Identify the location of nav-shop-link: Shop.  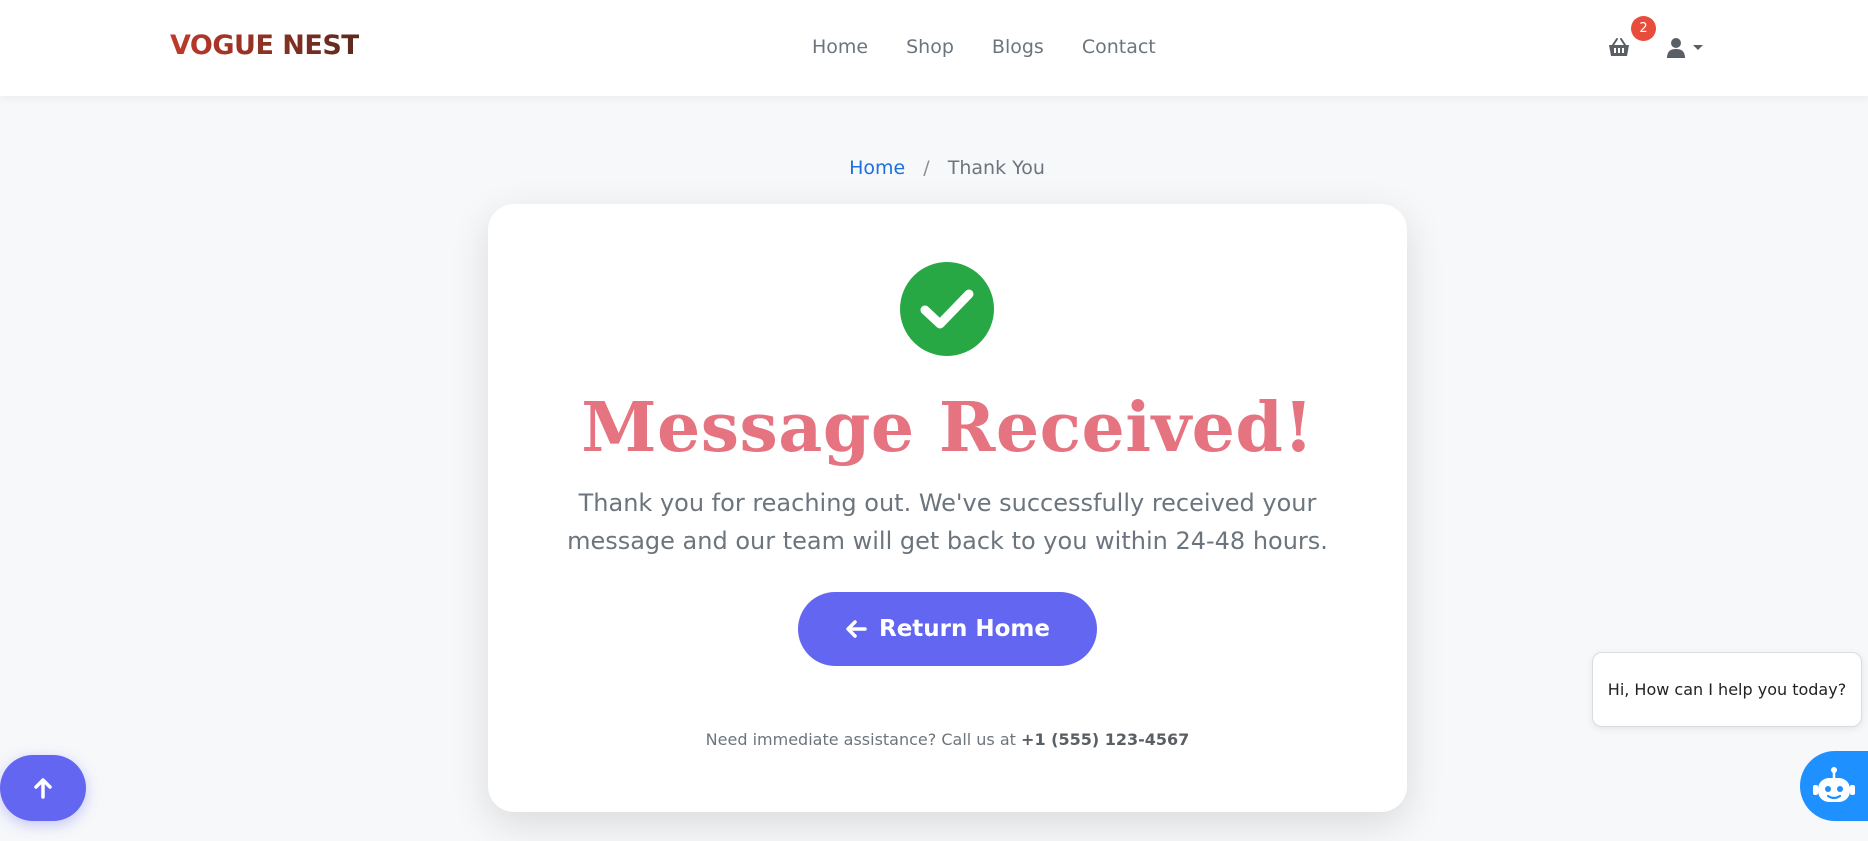
(930, 47).